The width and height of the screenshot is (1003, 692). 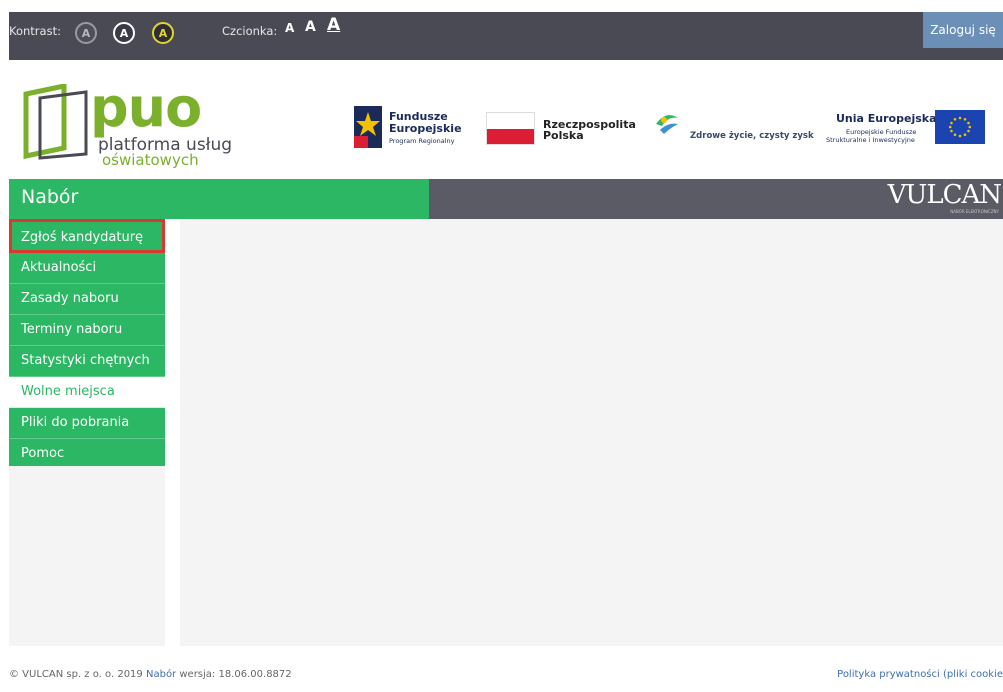 What do you see at coordinates (974, 211) in the screenshot?
I see `vulcan-logo-subtitle: NABÓR ELEKTRONICZNY` at bounding box center [974, 211].